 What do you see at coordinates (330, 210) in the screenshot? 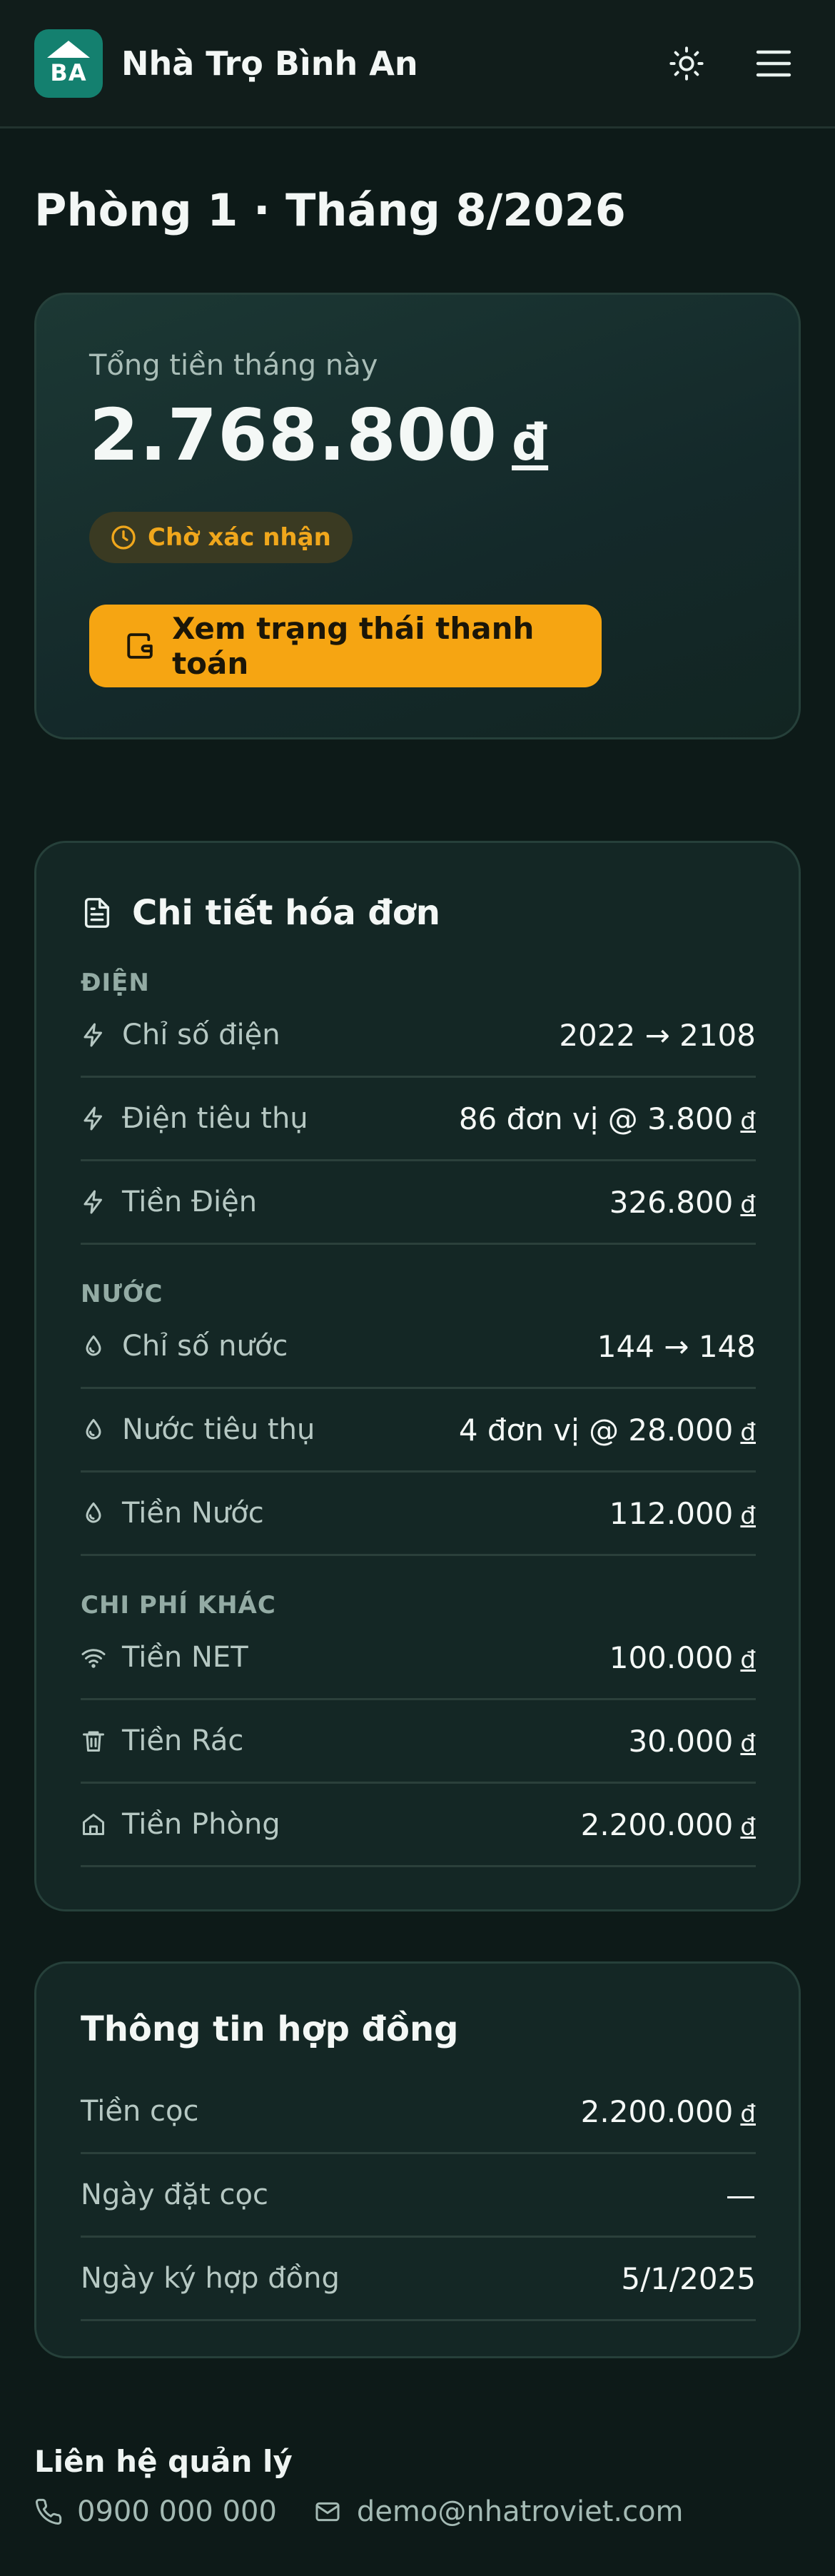
I see `page-title: Phòng 1 · Tháng 8/2026` at bounding box center [330, 210].